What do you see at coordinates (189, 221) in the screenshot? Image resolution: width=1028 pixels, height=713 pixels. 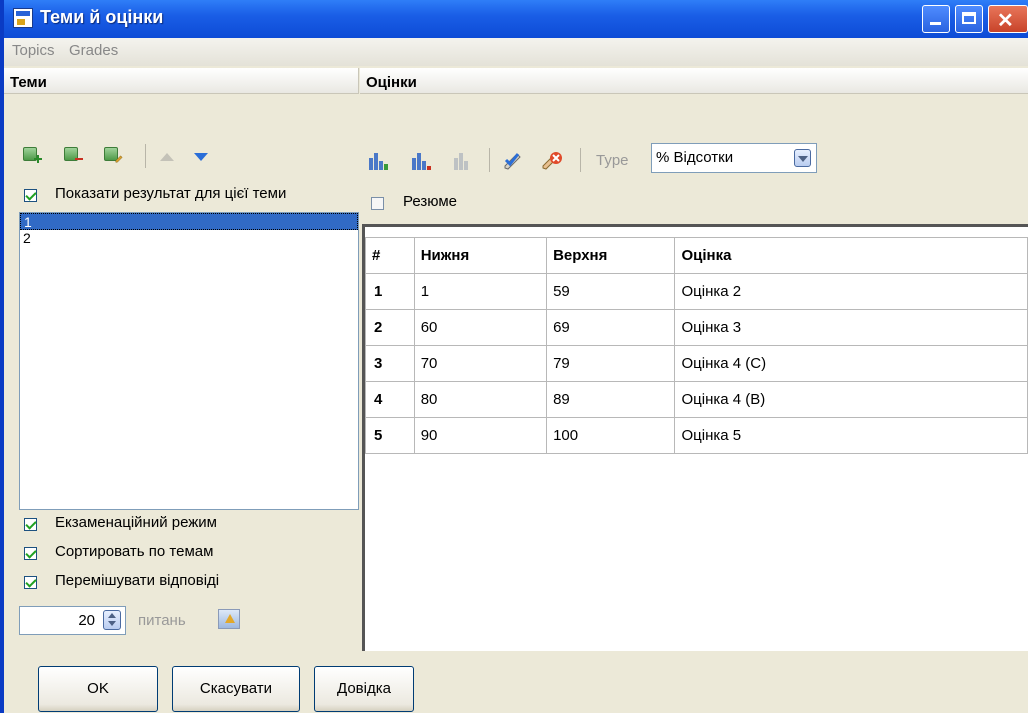 I see `topic-item-1: 1` at bounding box center [189, 221].